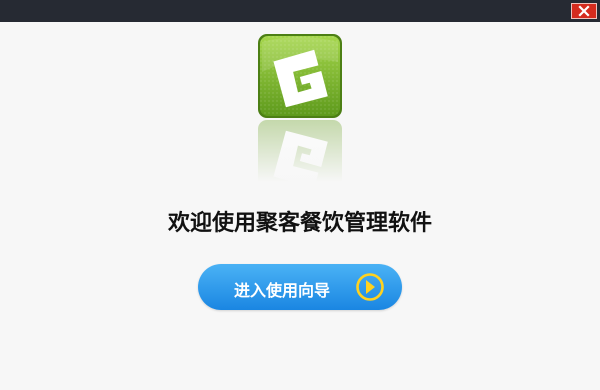 This screenshot has height=390, width=600. I want to click on arrow-right-circle-icon, so click(370, 287).